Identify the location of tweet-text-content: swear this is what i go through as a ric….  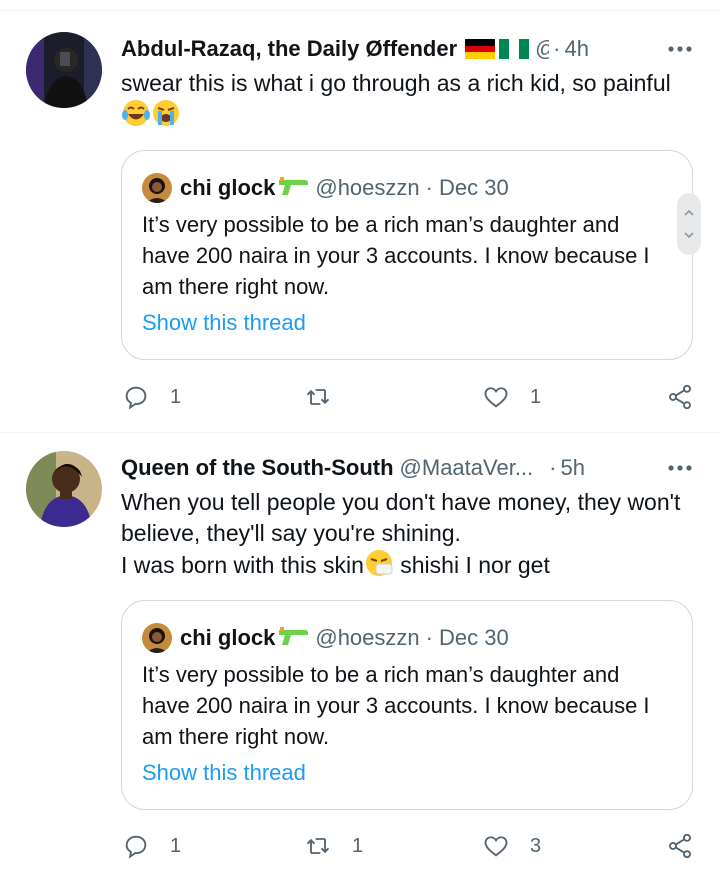
(396, 83).